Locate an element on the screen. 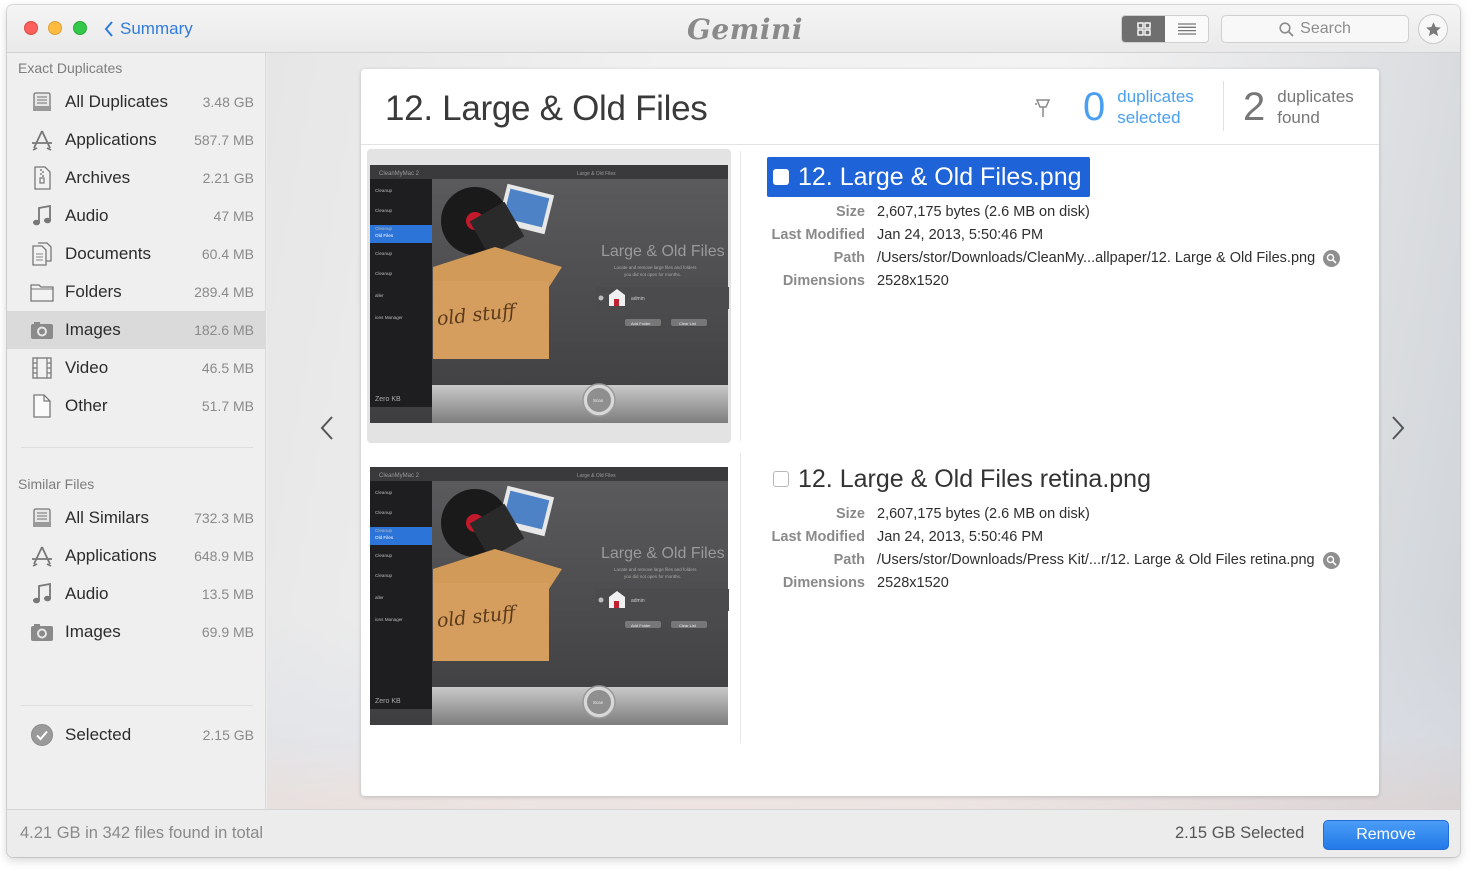  sidebar-item-other: Other 51.7 MB is located at coordinates (136, 406).